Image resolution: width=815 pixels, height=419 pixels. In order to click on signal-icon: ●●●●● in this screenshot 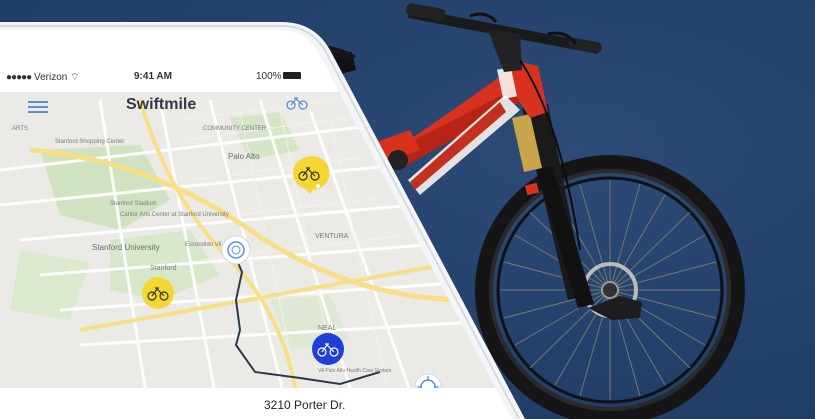, I will do `click(19, 77)`.